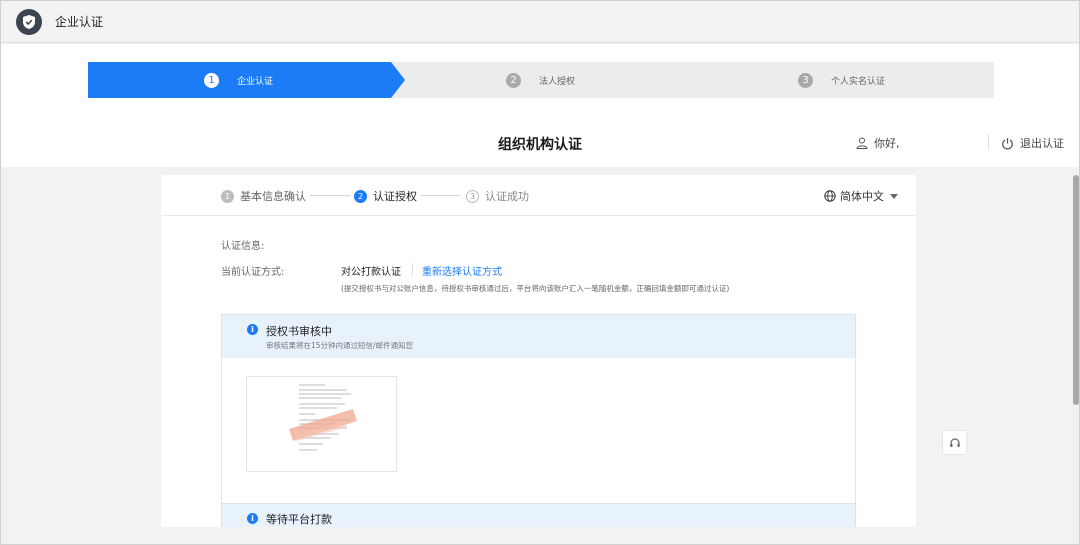  I want to click on progress-step-number: 3, so click(805, 80).